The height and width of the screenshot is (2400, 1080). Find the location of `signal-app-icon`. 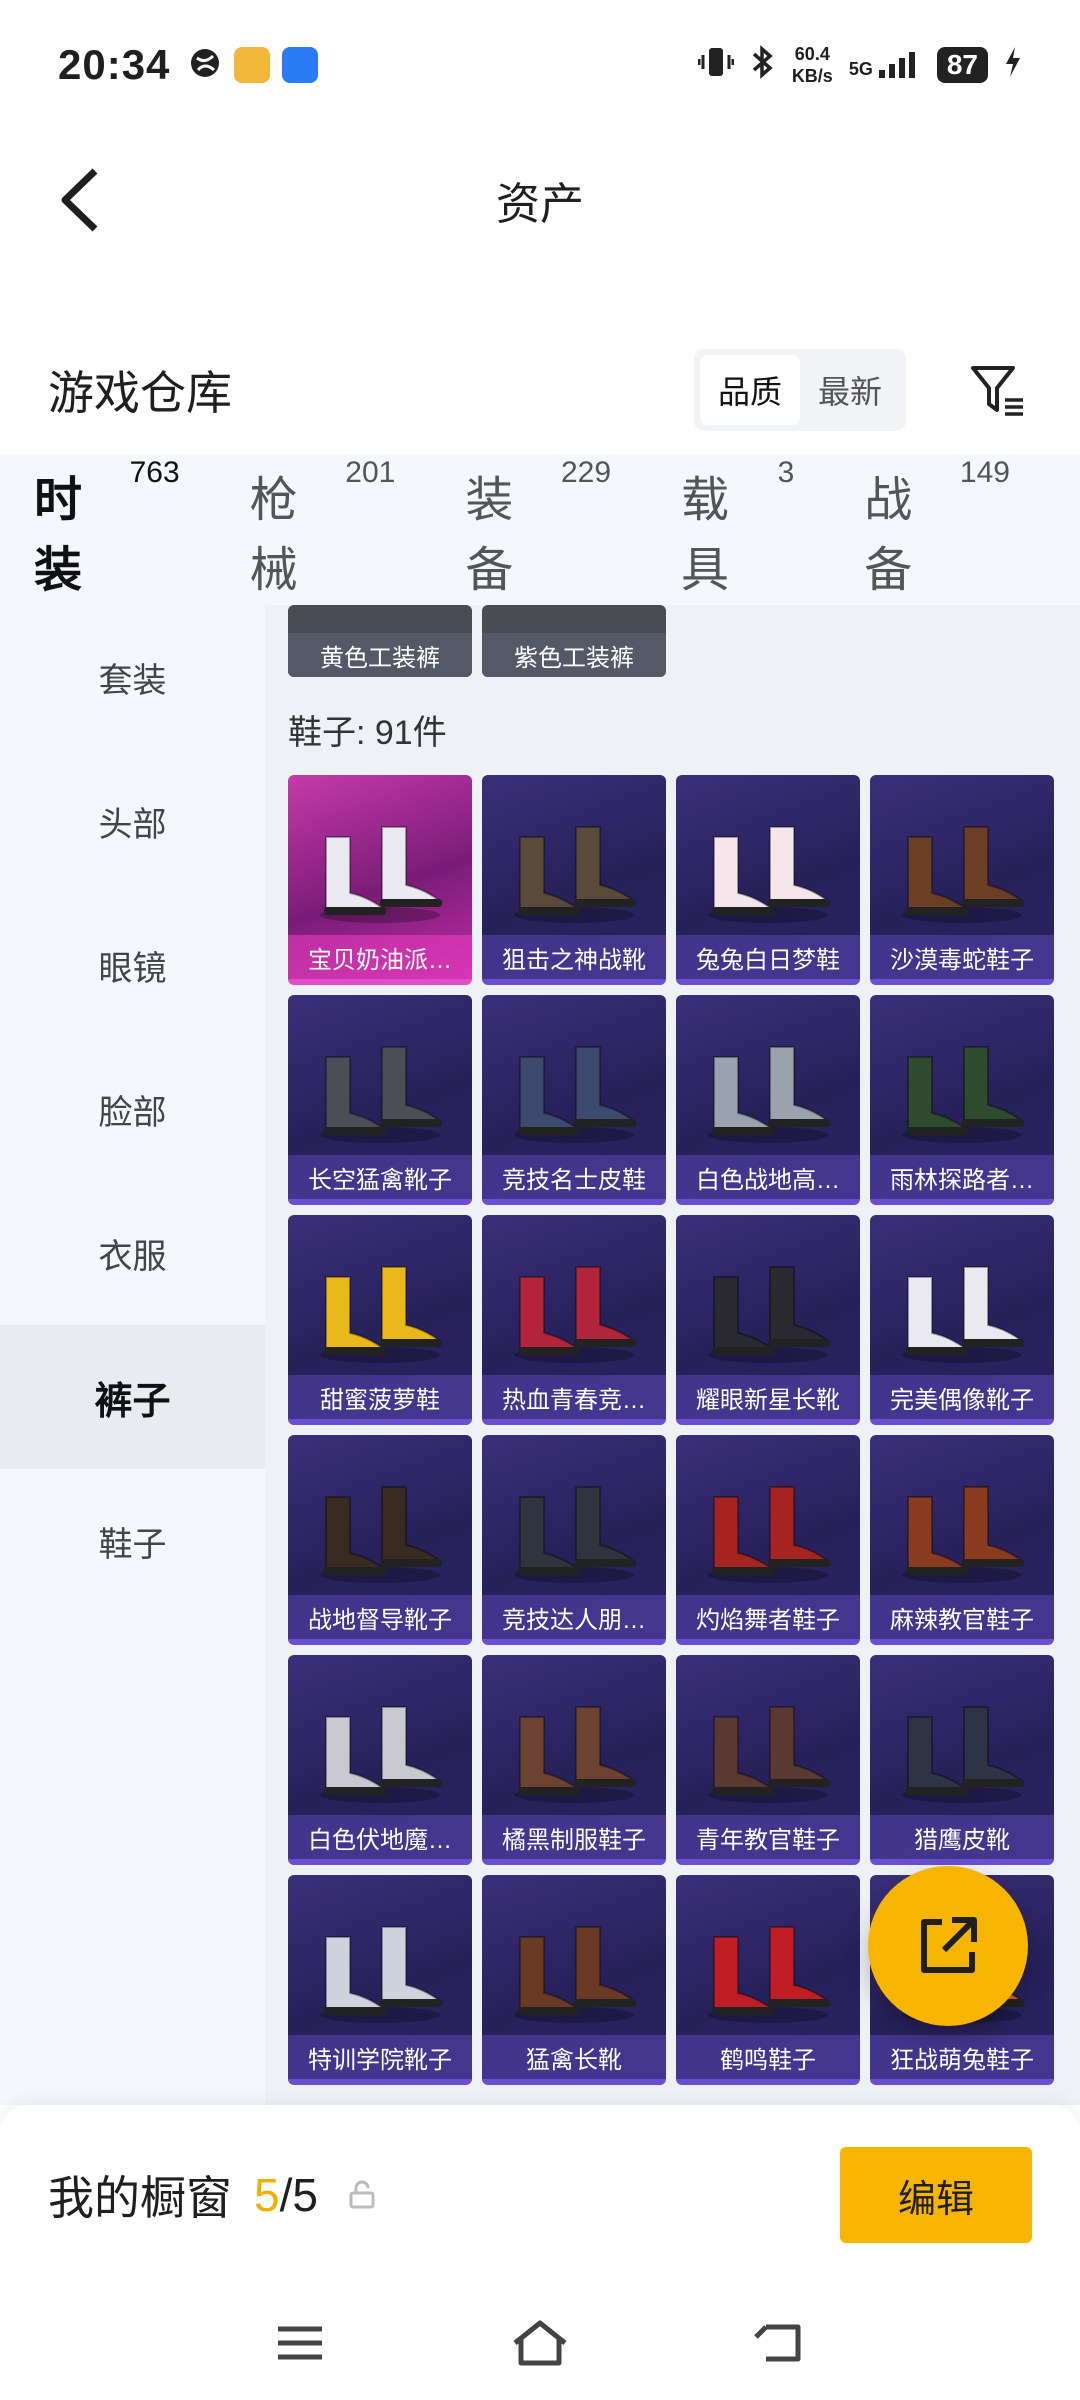

signal-app-icon is located at coordinates (300, 65).